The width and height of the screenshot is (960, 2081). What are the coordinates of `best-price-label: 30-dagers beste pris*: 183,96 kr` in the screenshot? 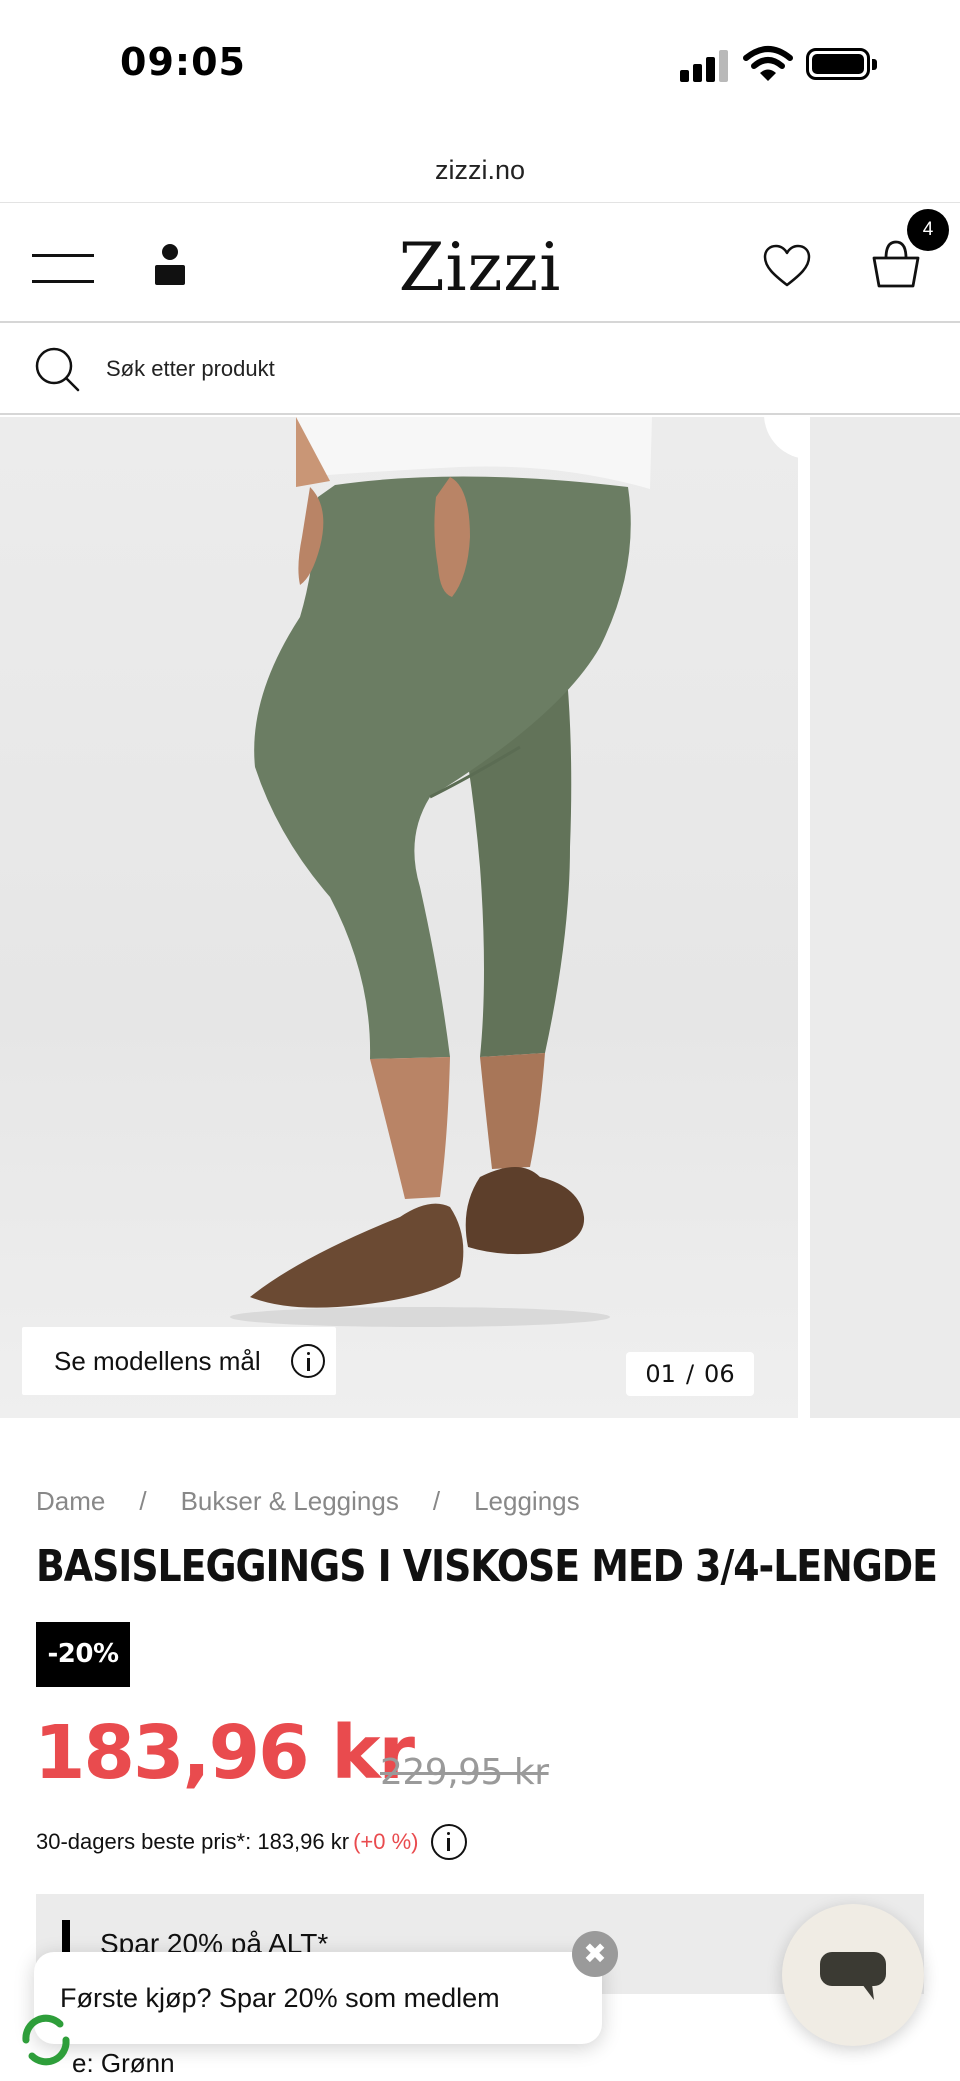 It's located at (193, 1841).